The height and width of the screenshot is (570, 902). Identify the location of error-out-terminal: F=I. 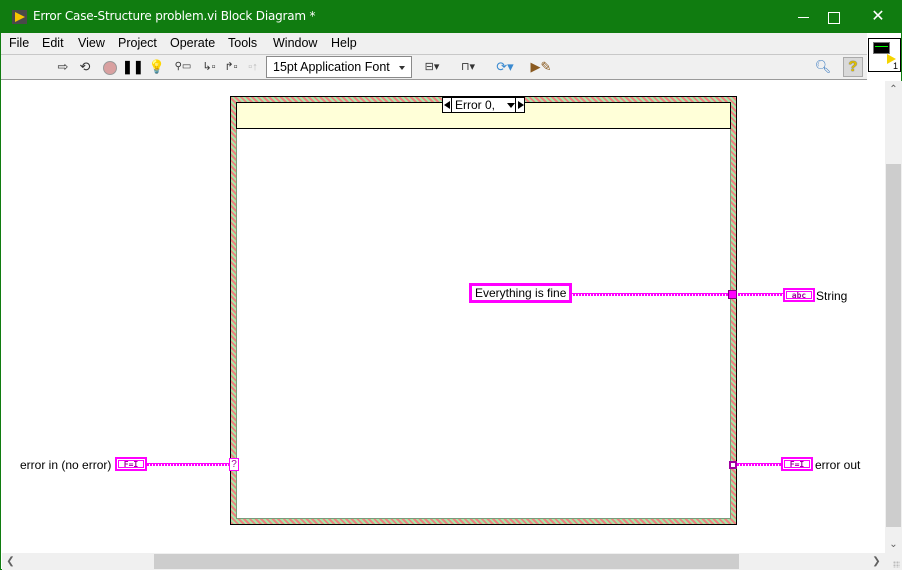
(797, 464).